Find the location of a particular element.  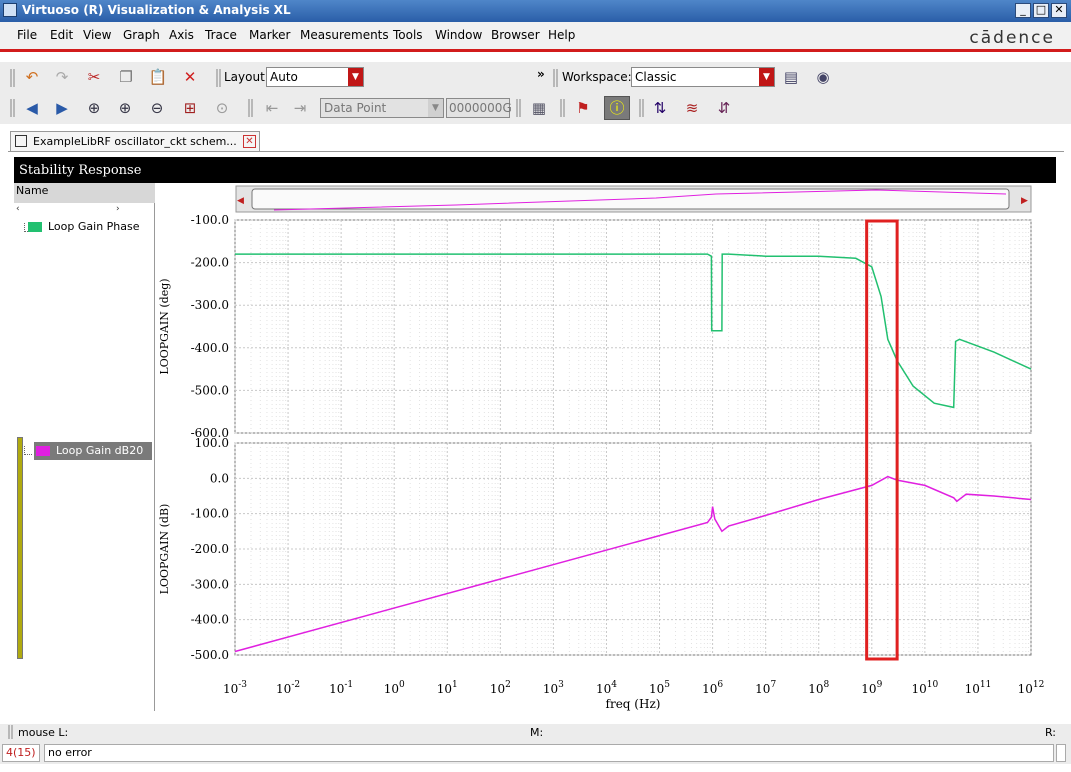

layout-label: Layout: is located at coordinates (246, 77).